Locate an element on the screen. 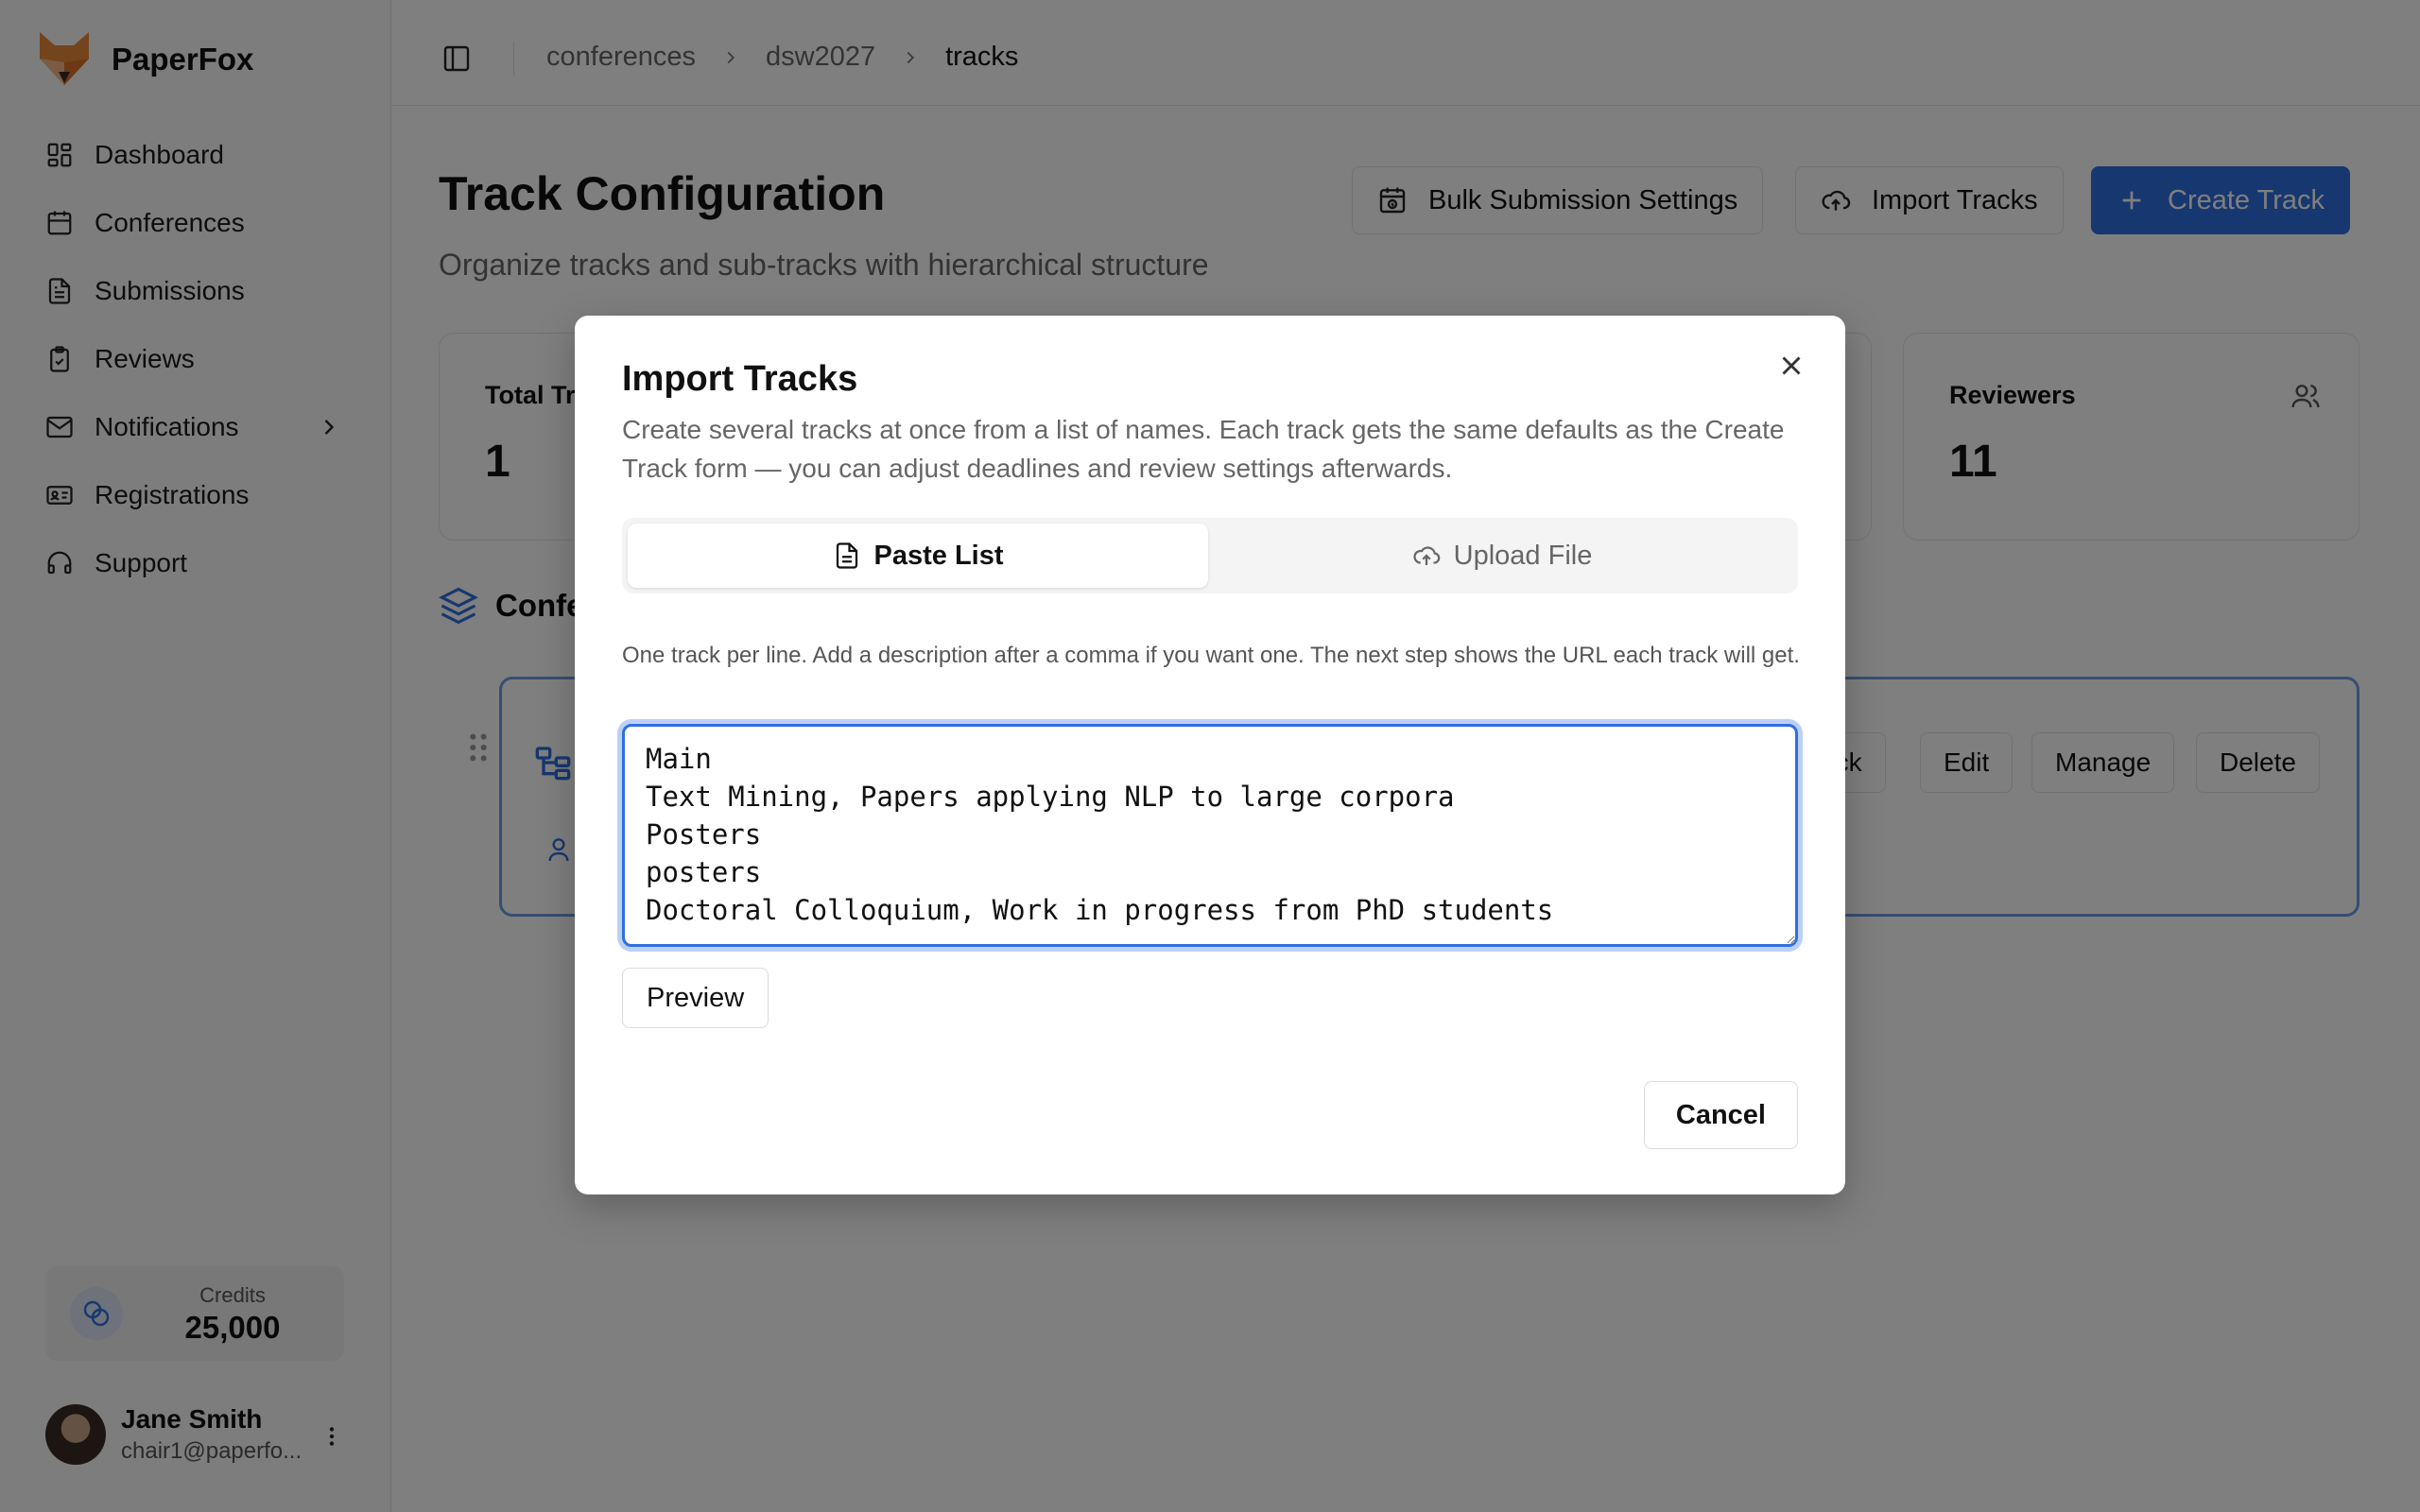  cancel-label: Cancel is located at coordinates (1720, 1114).